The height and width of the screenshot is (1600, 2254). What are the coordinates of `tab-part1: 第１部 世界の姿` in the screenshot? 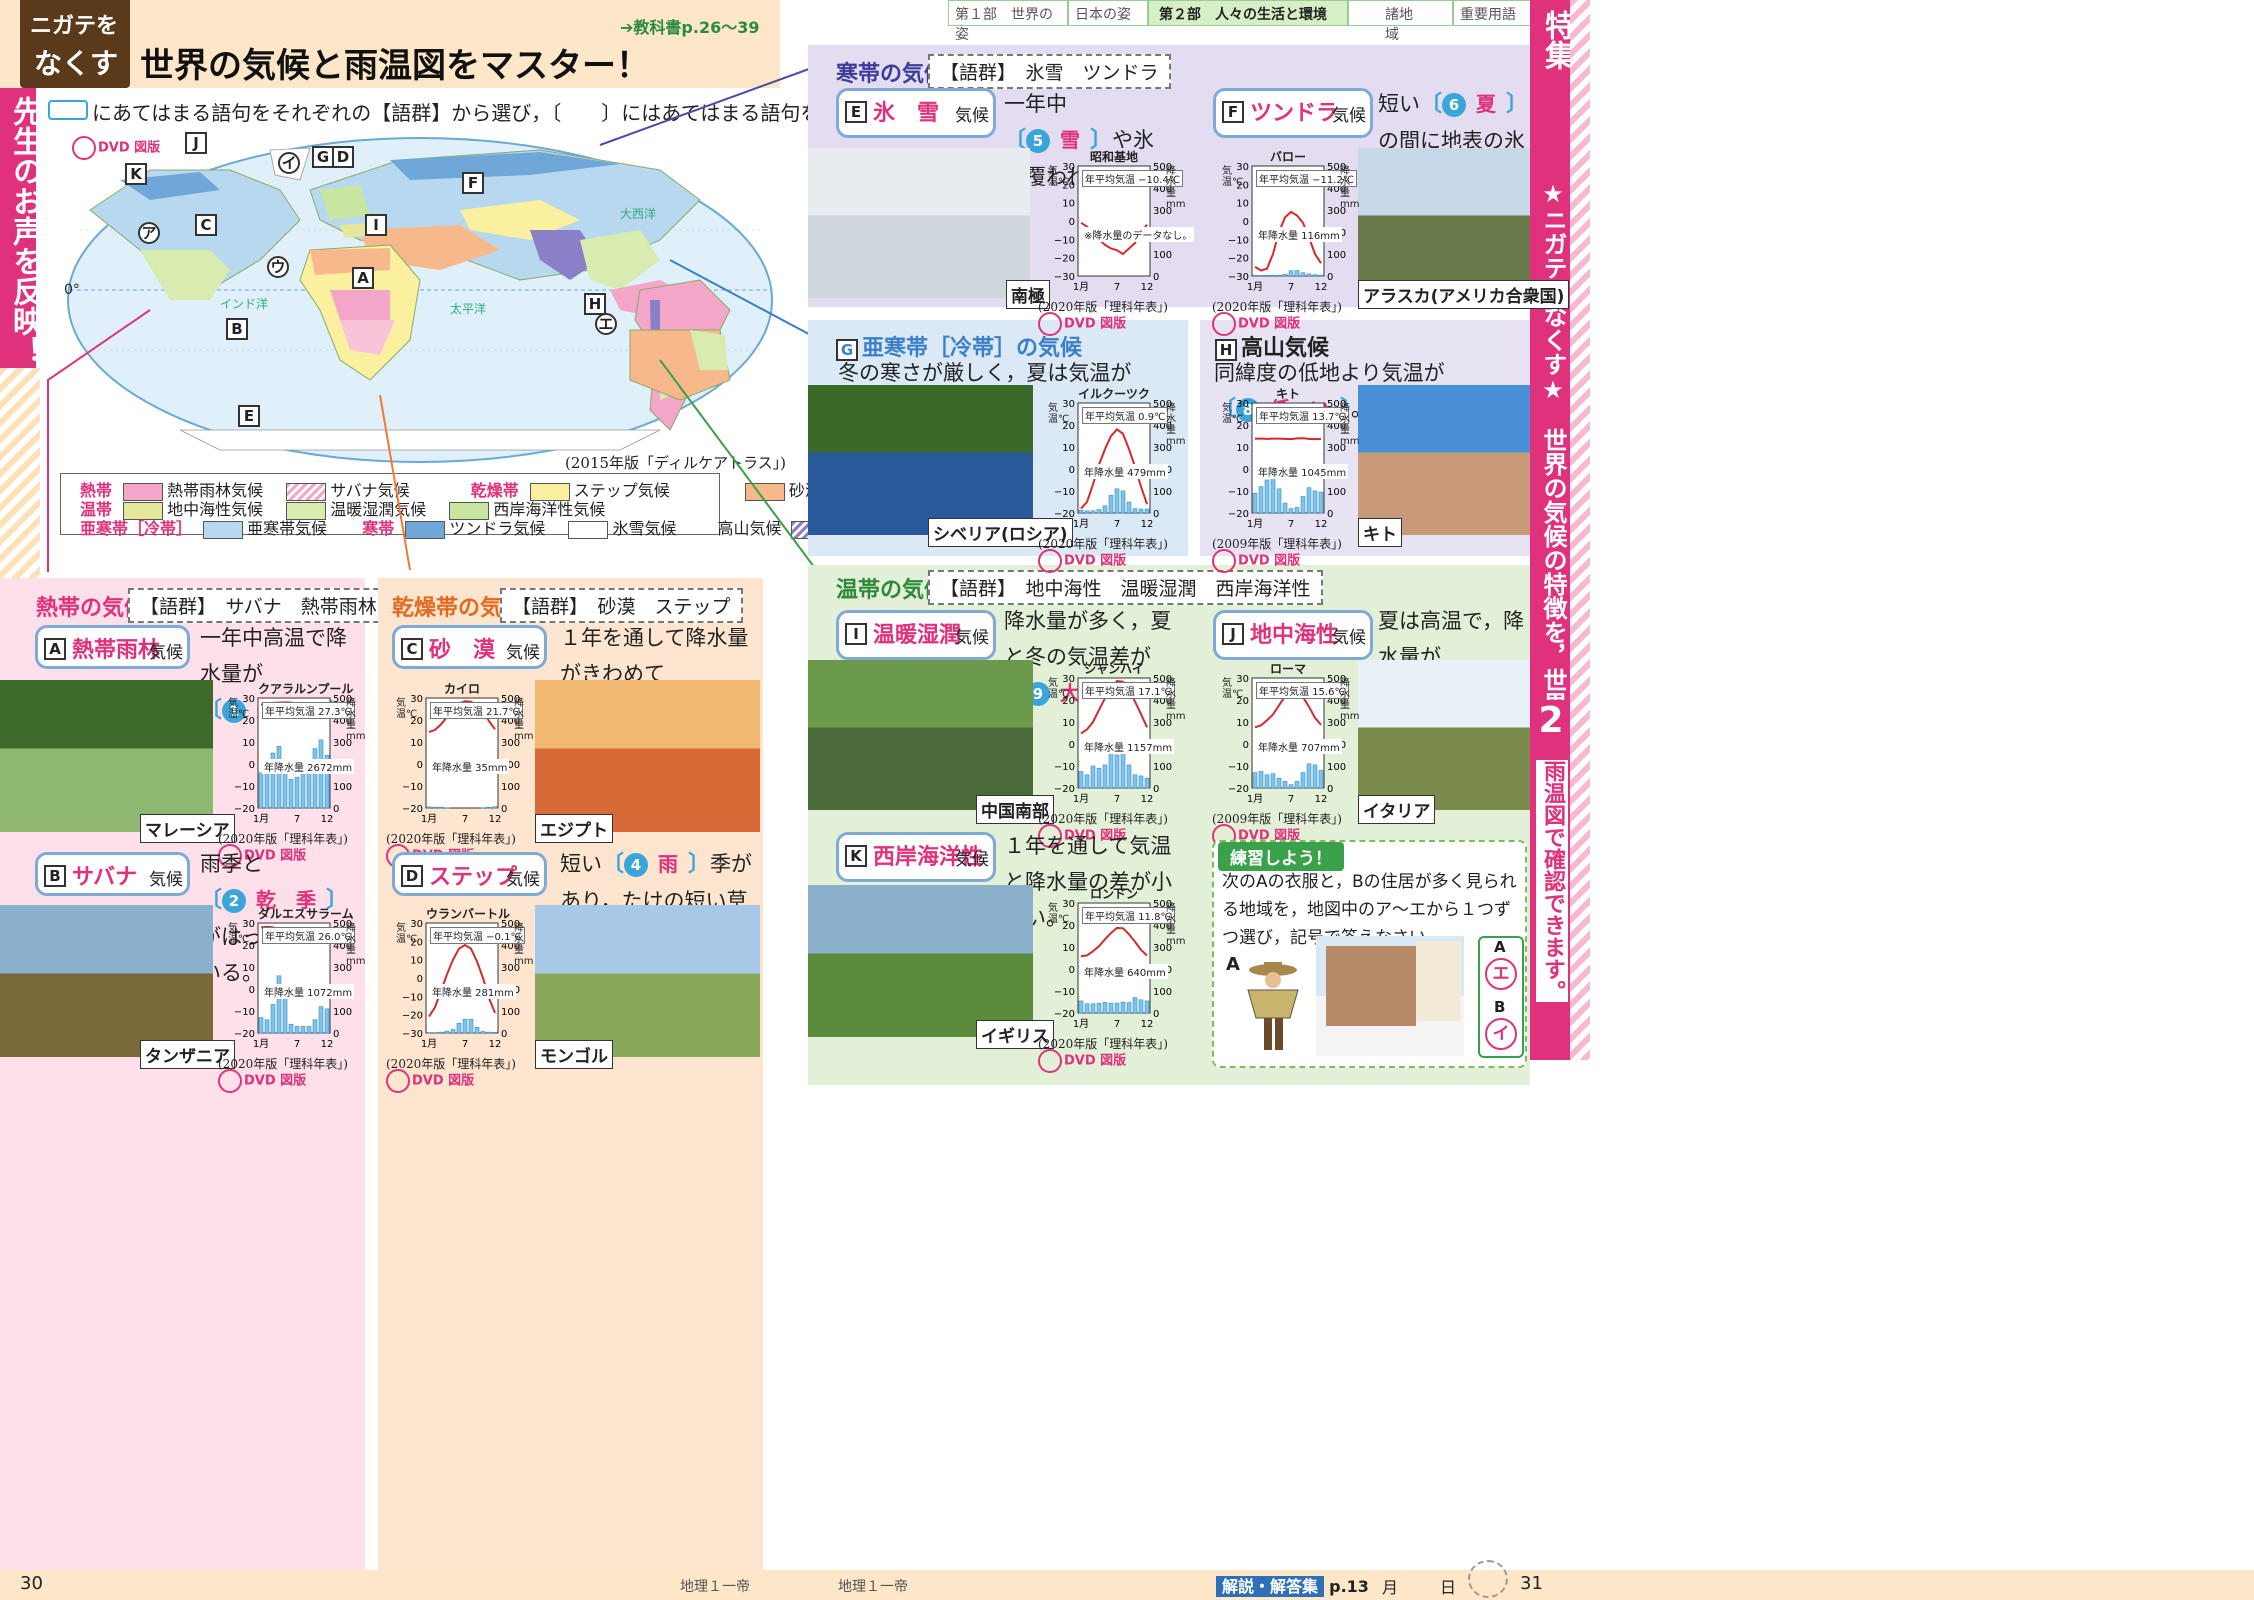 It's located at (1008, 21).